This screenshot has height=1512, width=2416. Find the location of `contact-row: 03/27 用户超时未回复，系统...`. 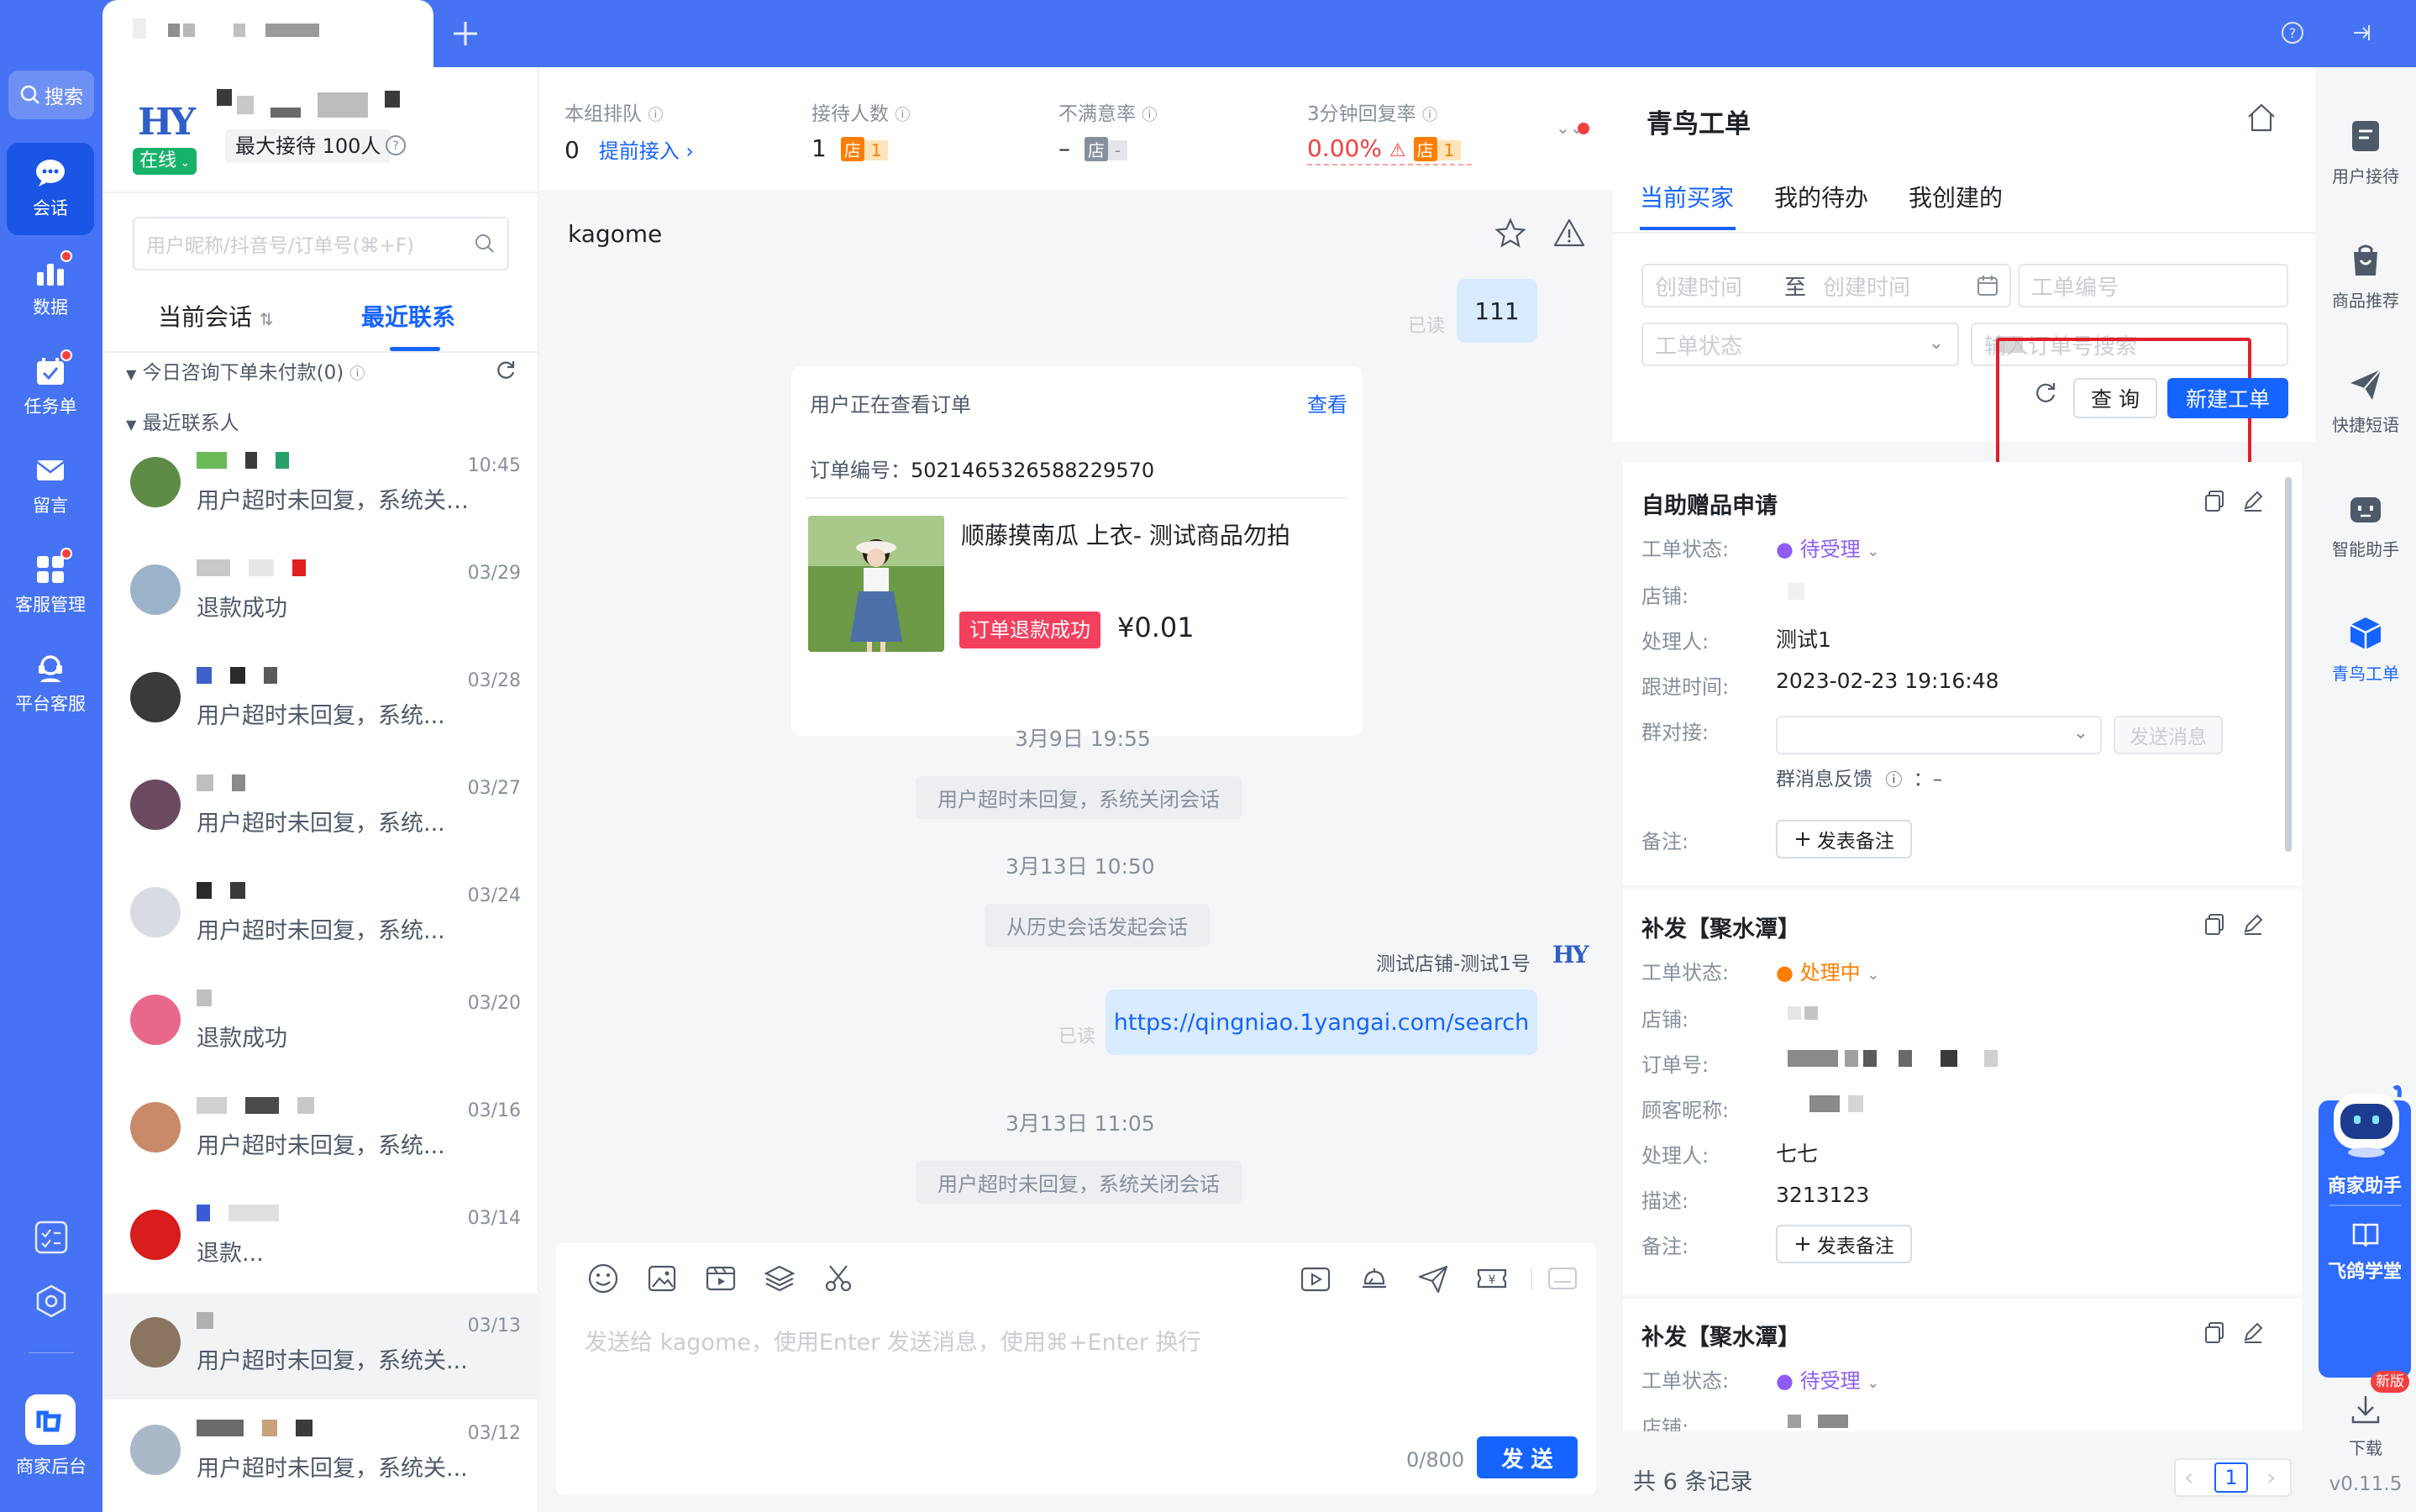

contact-row: 03/27 用户超时未回复，系统... is located at coordinates (320, 809).